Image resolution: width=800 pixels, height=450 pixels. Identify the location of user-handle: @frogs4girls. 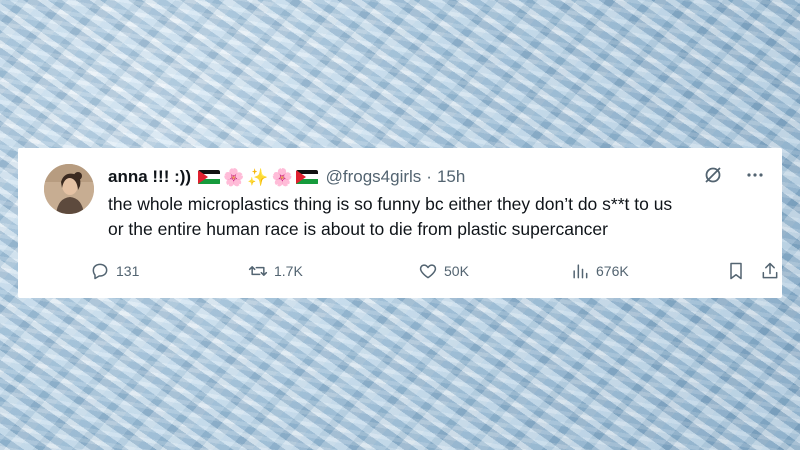
(374, 177).